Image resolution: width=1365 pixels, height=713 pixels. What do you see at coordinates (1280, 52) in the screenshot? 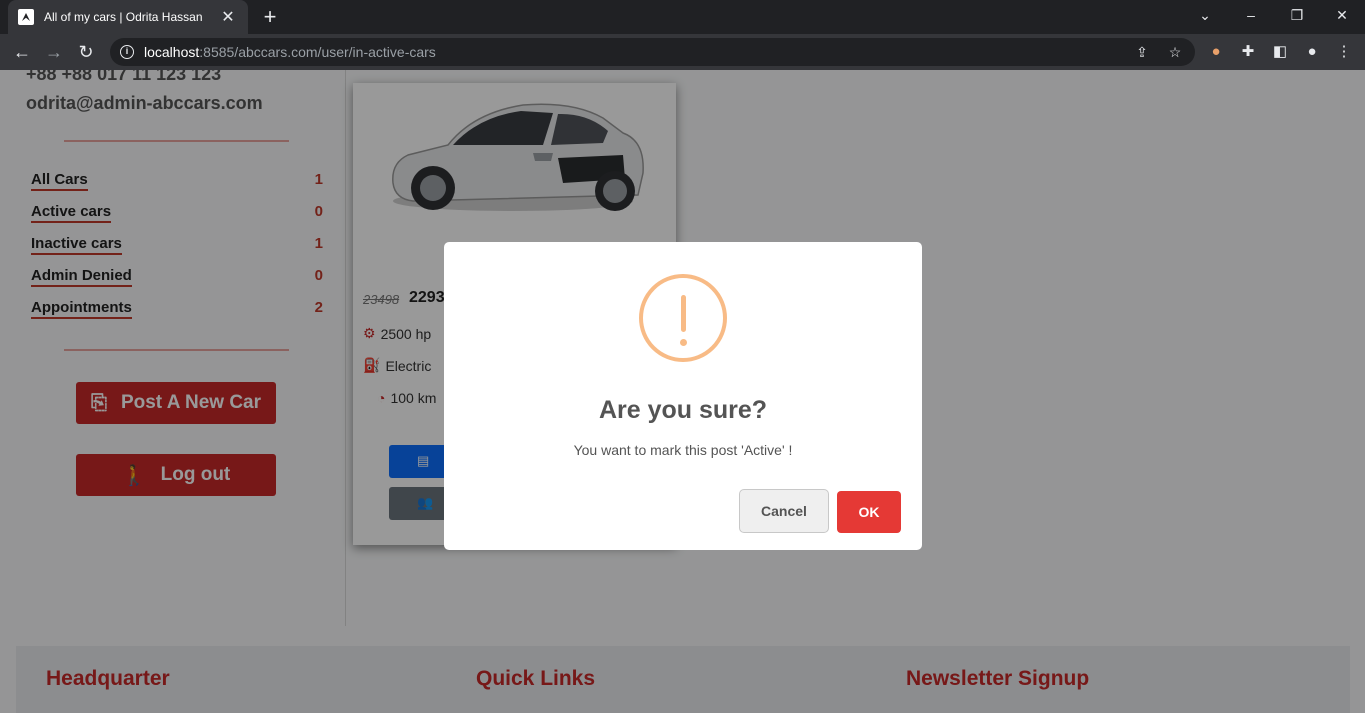
I see `side-panel-icon: ◧` at bounding box center [1280, 52].